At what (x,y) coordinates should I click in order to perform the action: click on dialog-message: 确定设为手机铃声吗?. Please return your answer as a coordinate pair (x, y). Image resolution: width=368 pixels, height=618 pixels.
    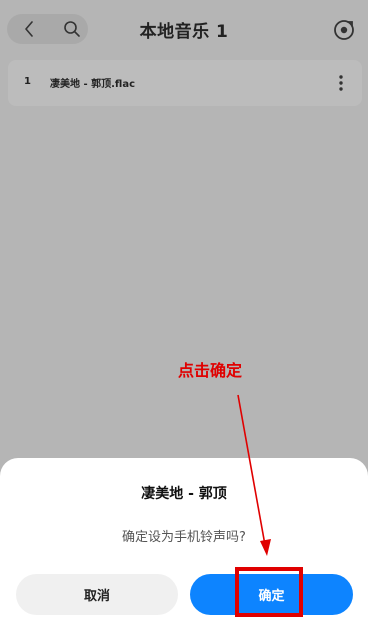
    Looking at the image, I should click on (184, 537).